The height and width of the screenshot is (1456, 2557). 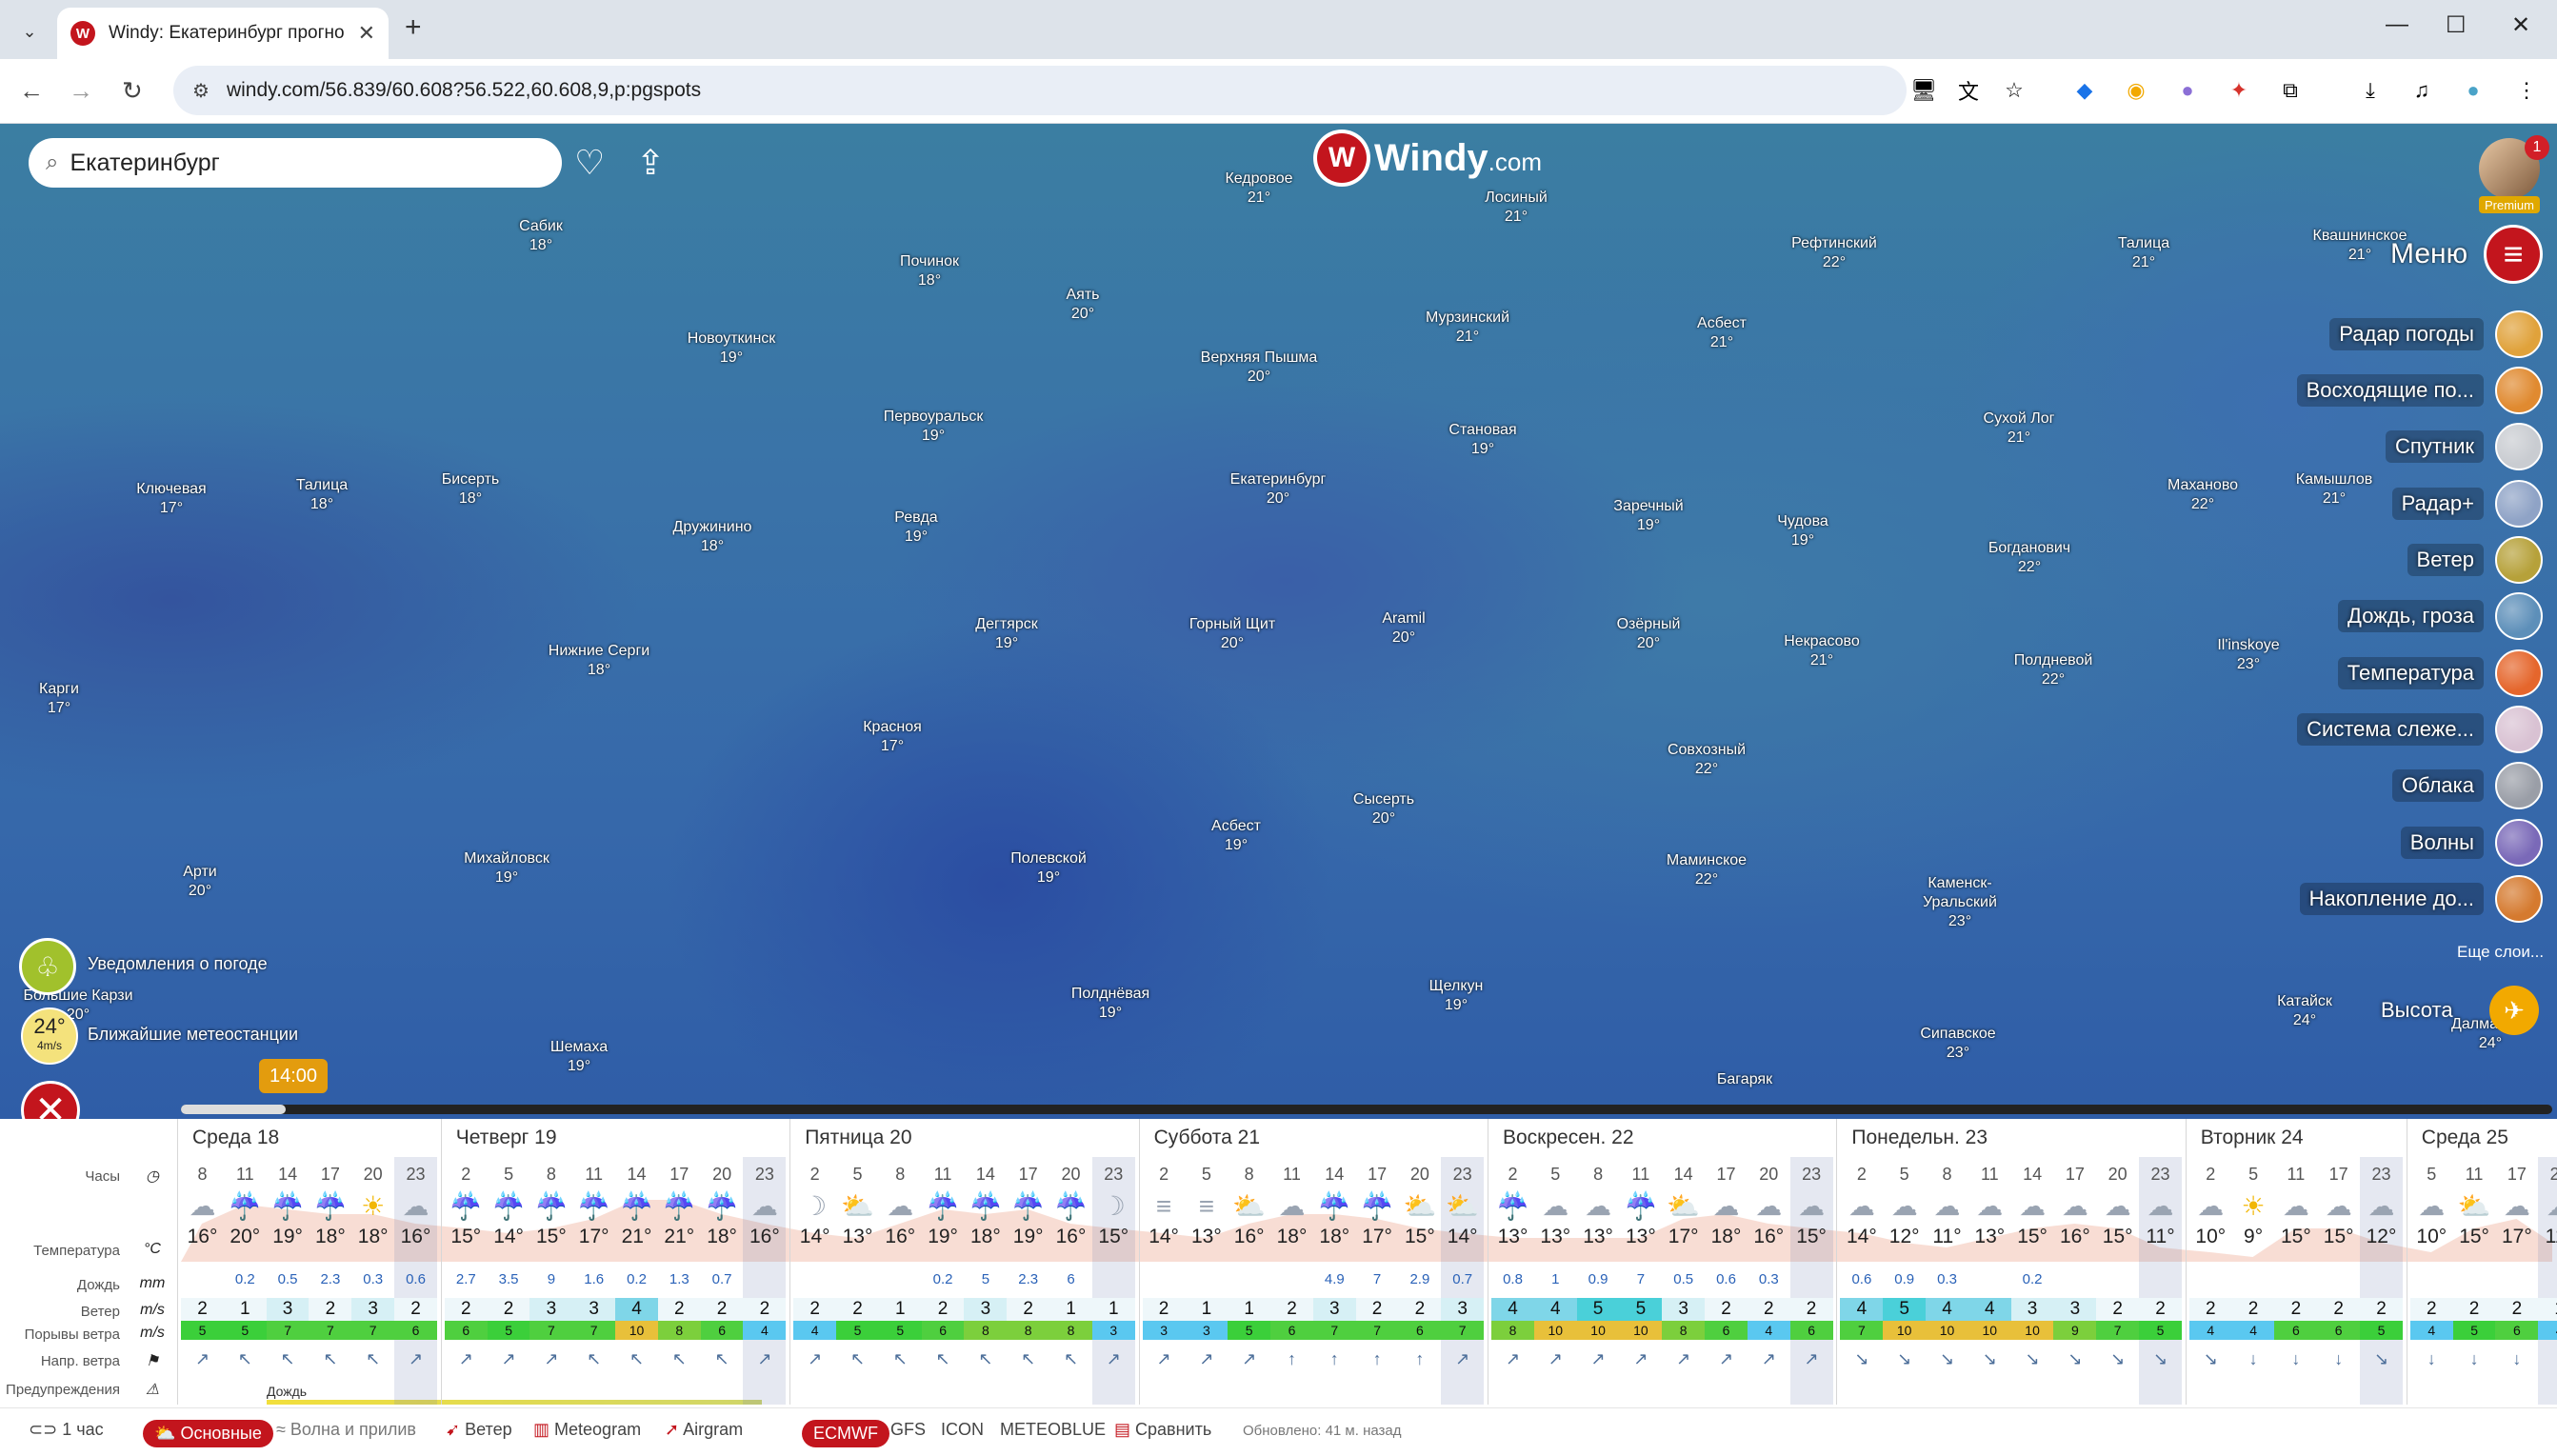 I want to click on city-label: Первоуральск 19°, so click(x=933, y=427).